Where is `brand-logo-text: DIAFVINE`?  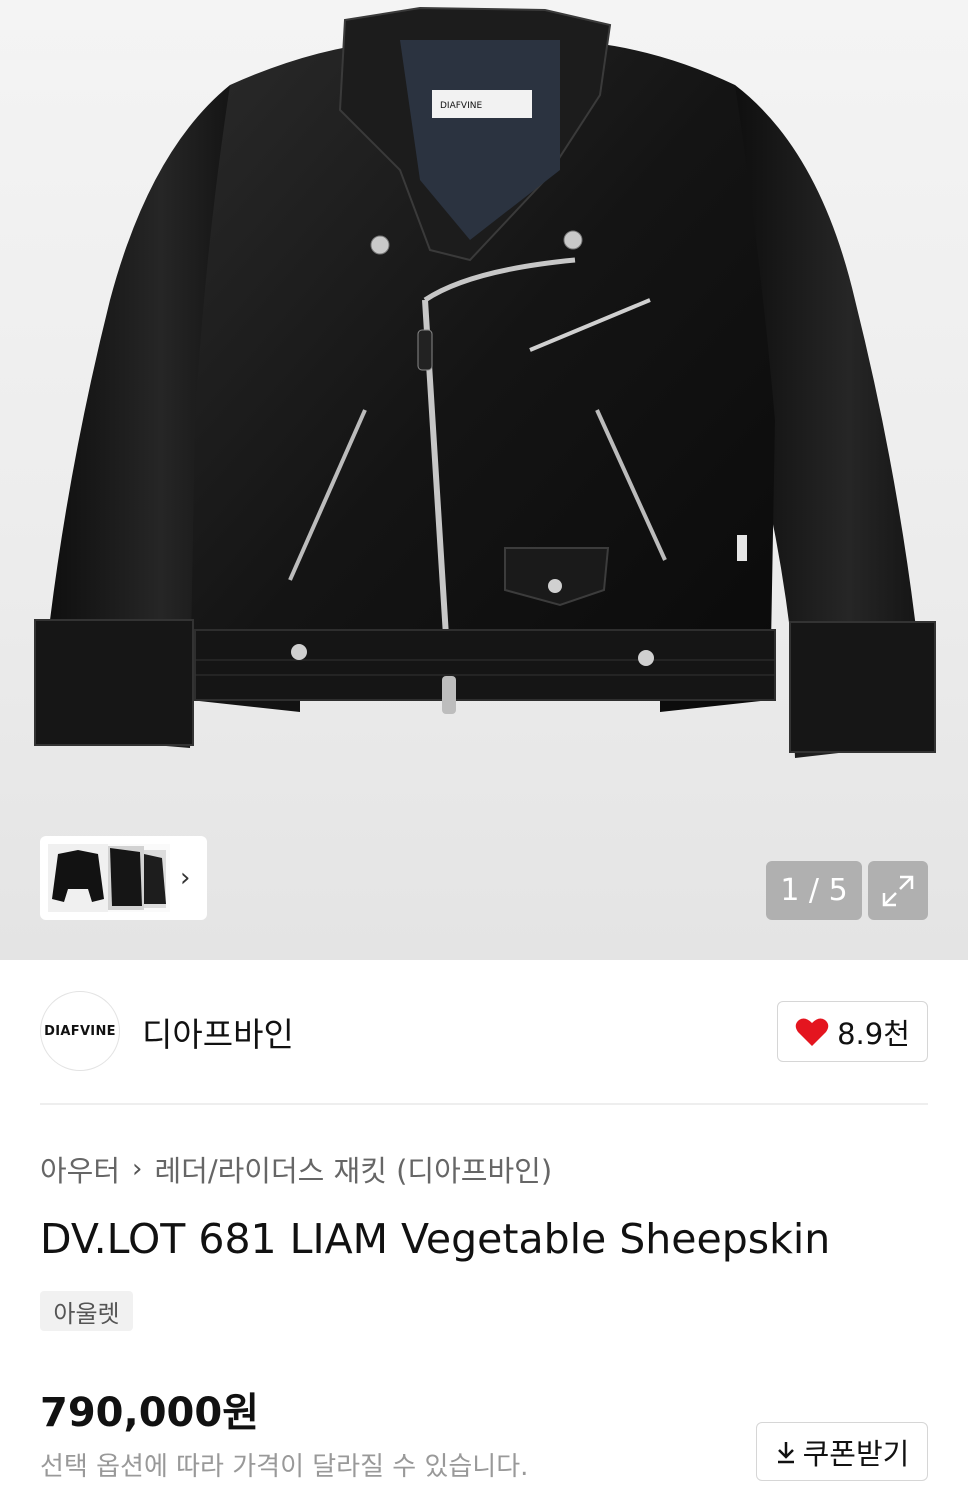 brand-logo-text: DIAFVINE is located at coordinates (80, 1031).